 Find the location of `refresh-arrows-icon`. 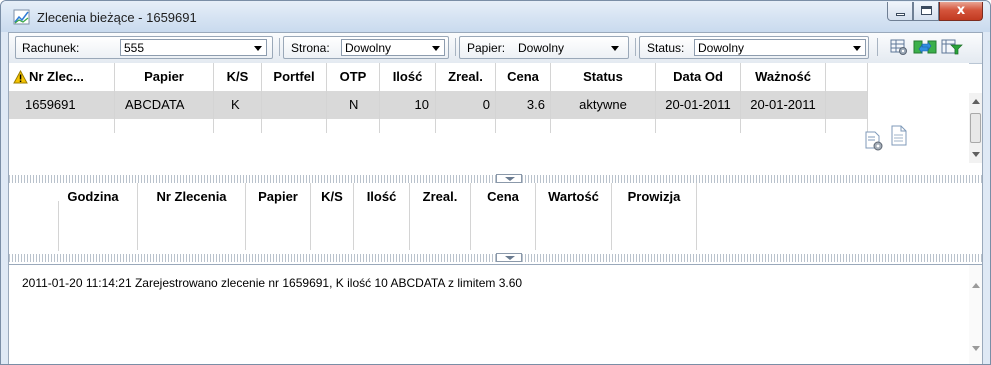

refresh-arrows-icon is located at coordinates (925, 47).